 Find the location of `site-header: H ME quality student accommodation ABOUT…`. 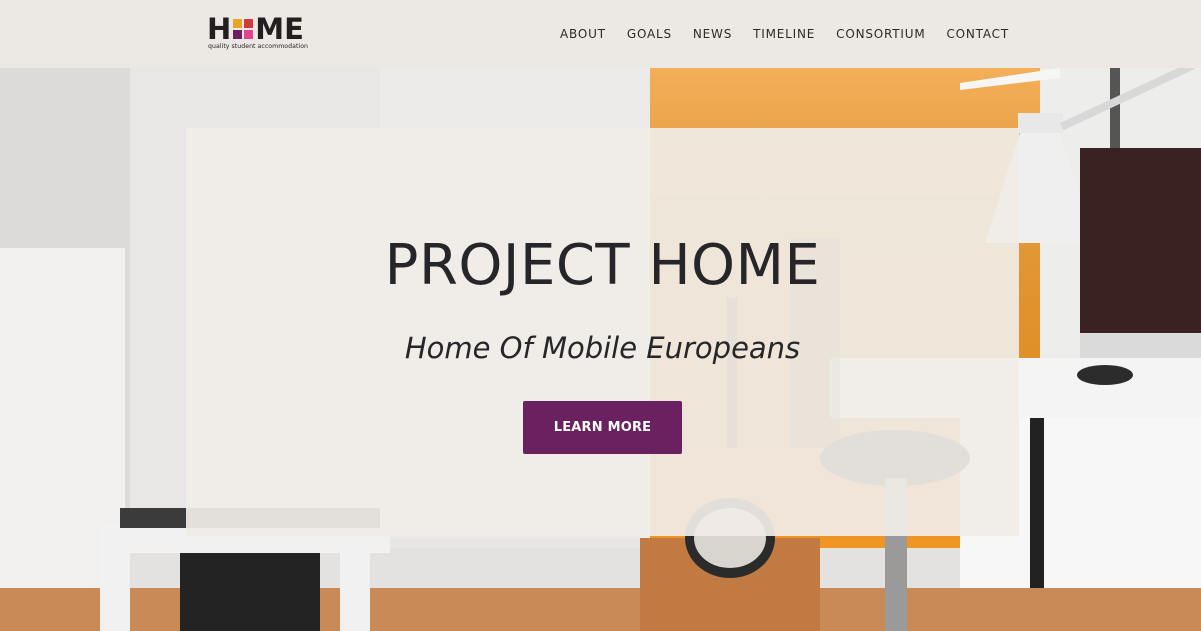

site-header: H ME quality student accommodation ABOUT… is located at coordinates (600, 34).